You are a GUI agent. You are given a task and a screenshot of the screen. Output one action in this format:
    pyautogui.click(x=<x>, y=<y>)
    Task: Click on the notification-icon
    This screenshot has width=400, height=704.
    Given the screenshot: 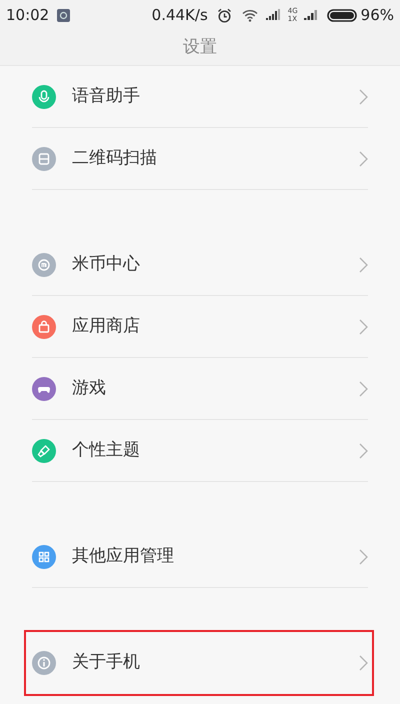 What is the action you would take?
    pyautogui.click(x=63, y=15)
    